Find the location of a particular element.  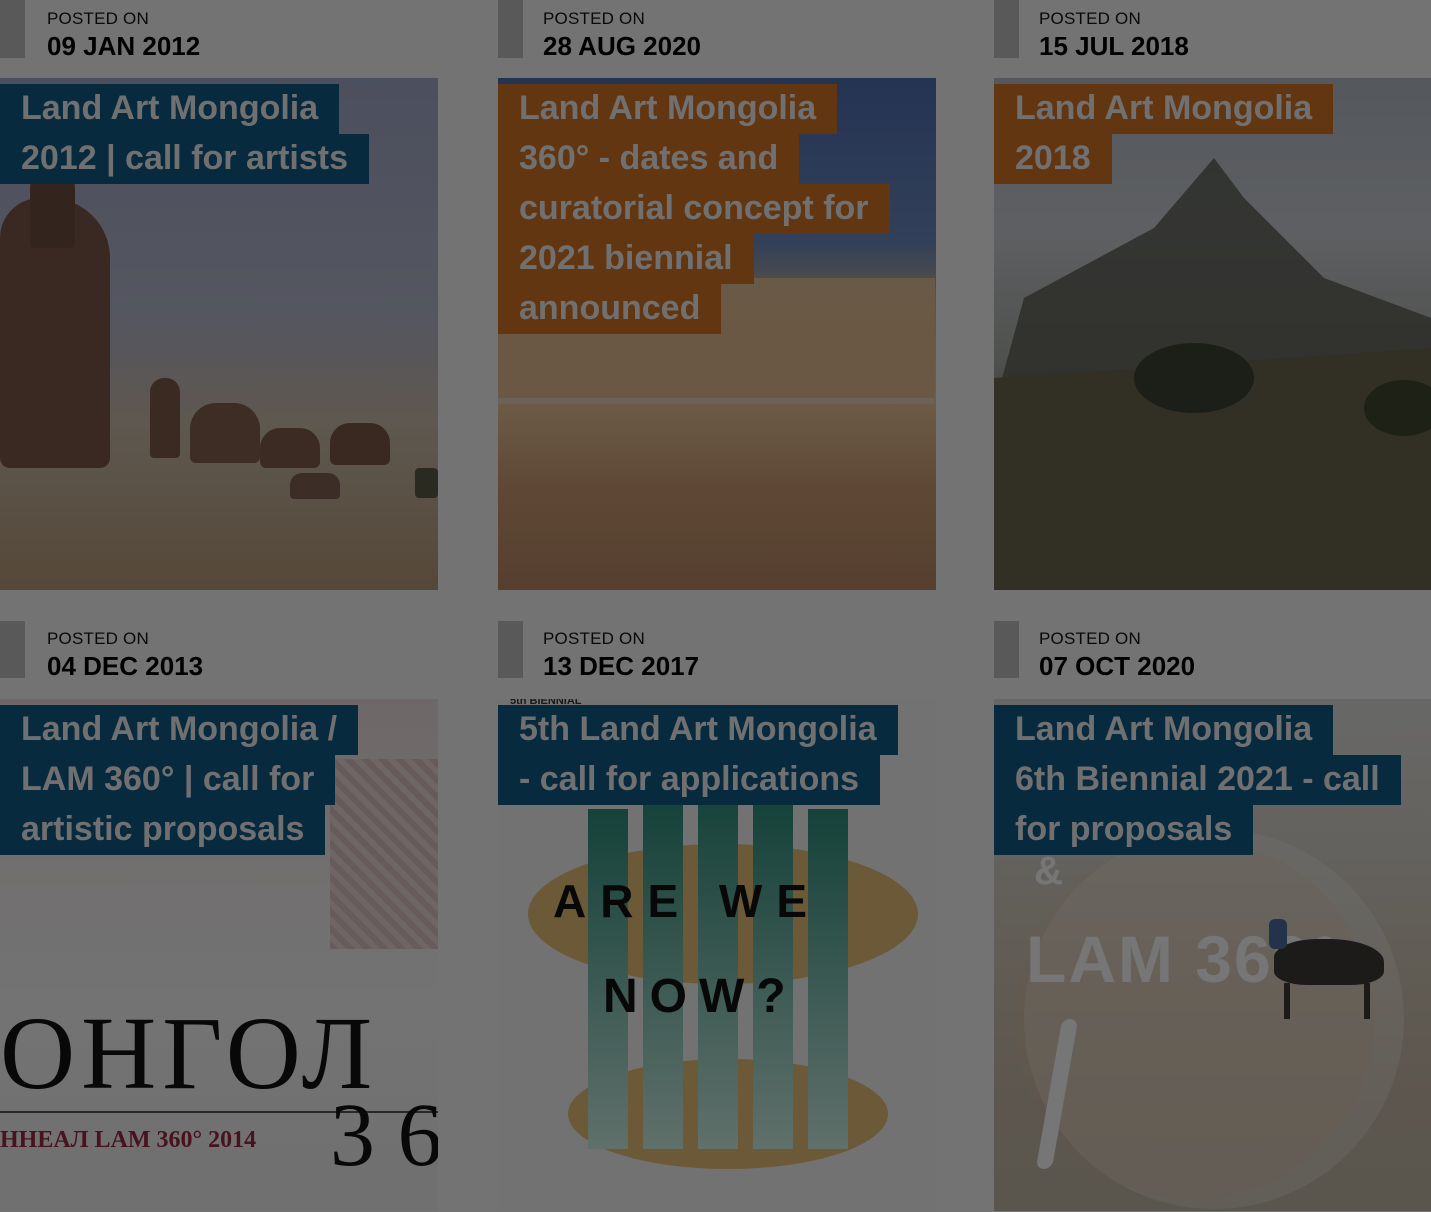

title-line: 360° - dates and is located at coordinates (649, 159).